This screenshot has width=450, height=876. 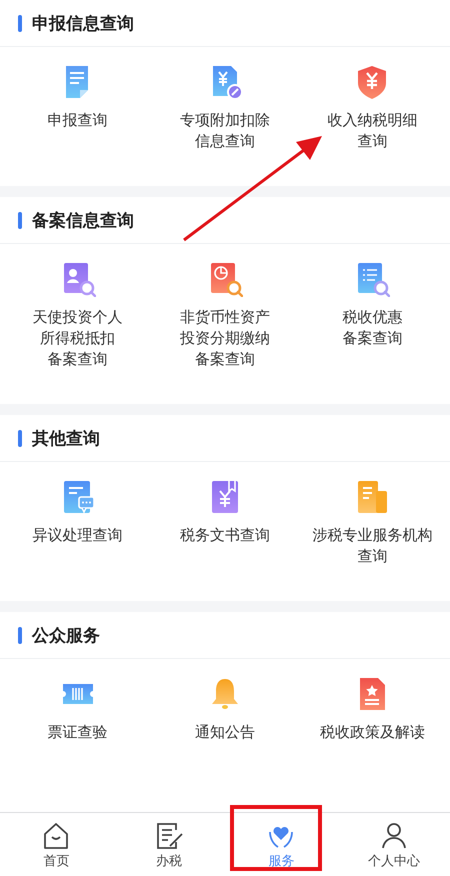 I want to click on section-title: 公众服务, so click(x=66, y=635).